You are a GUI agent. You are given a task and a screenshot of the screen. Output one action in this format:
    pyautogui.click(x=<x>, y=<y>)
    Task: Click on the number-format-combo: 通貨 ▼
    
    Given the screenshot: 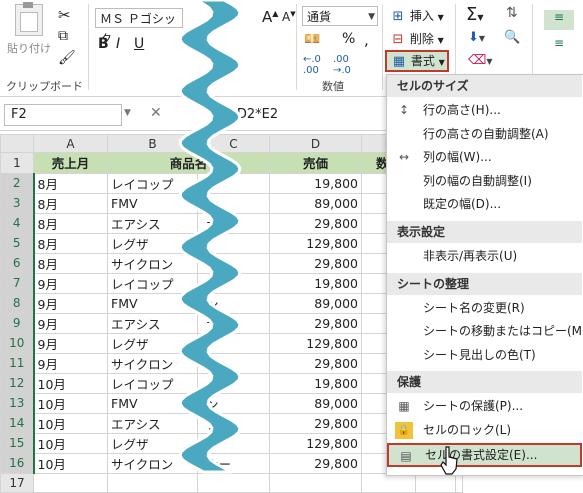 What is the action you would take?
    pyautogui.click(x=340, y=16)
    